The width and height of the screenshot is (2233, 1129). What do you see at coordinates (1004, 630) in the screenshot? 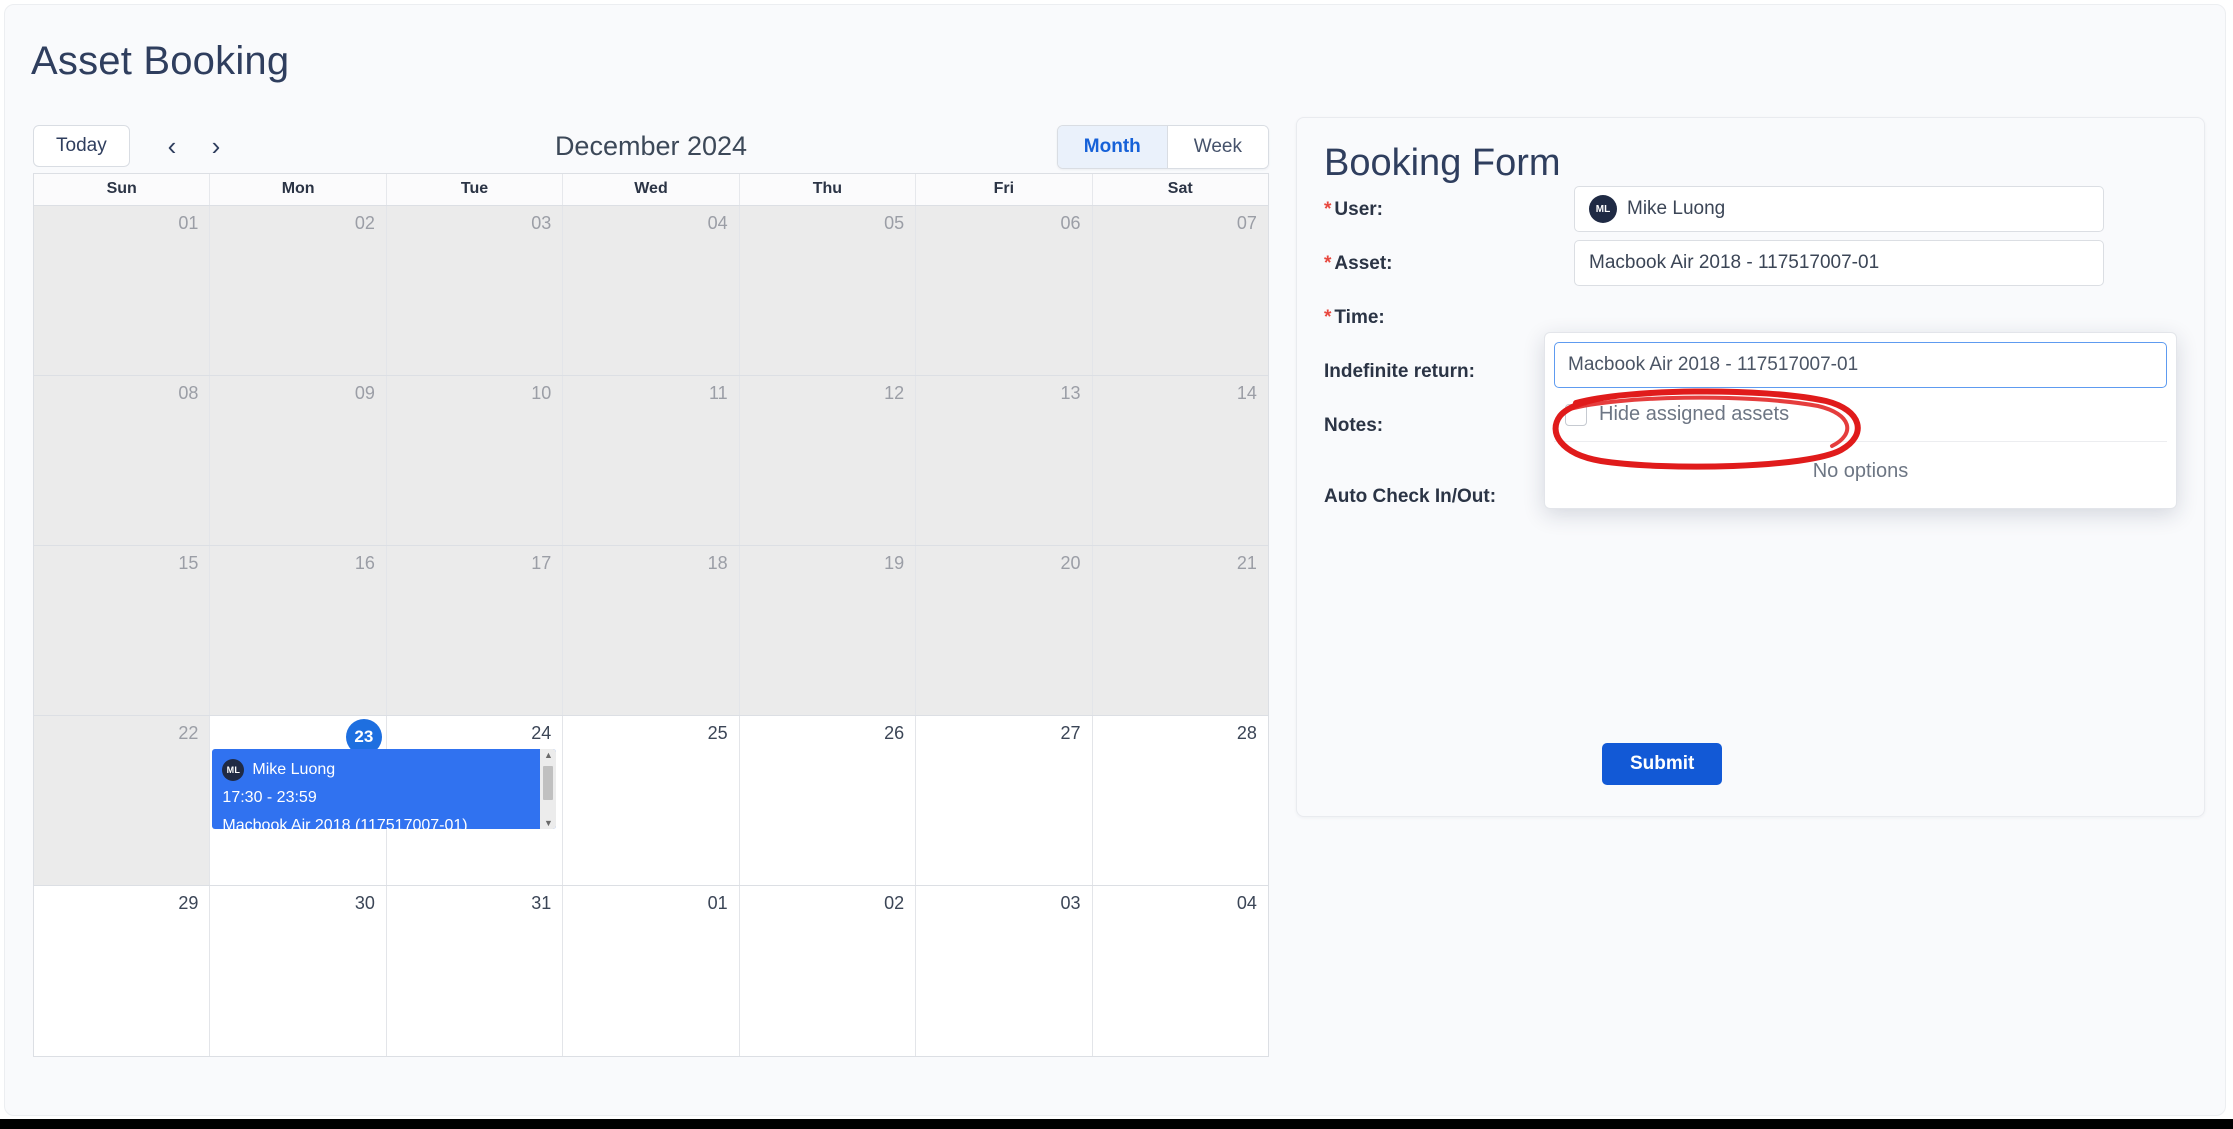
I see `calendar-day-cell: 20` at bounding box center [1004, 630].